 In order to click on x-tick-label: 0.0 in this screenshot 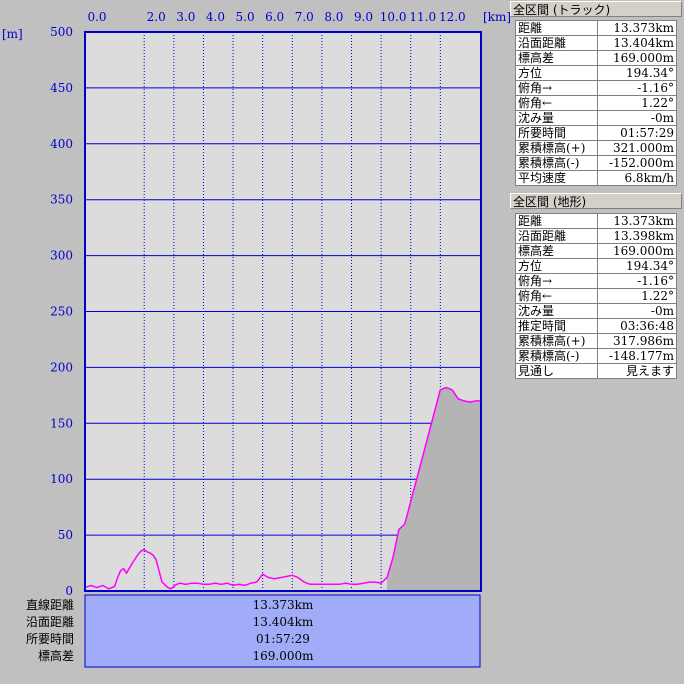, I will do `click(96, 17)`.